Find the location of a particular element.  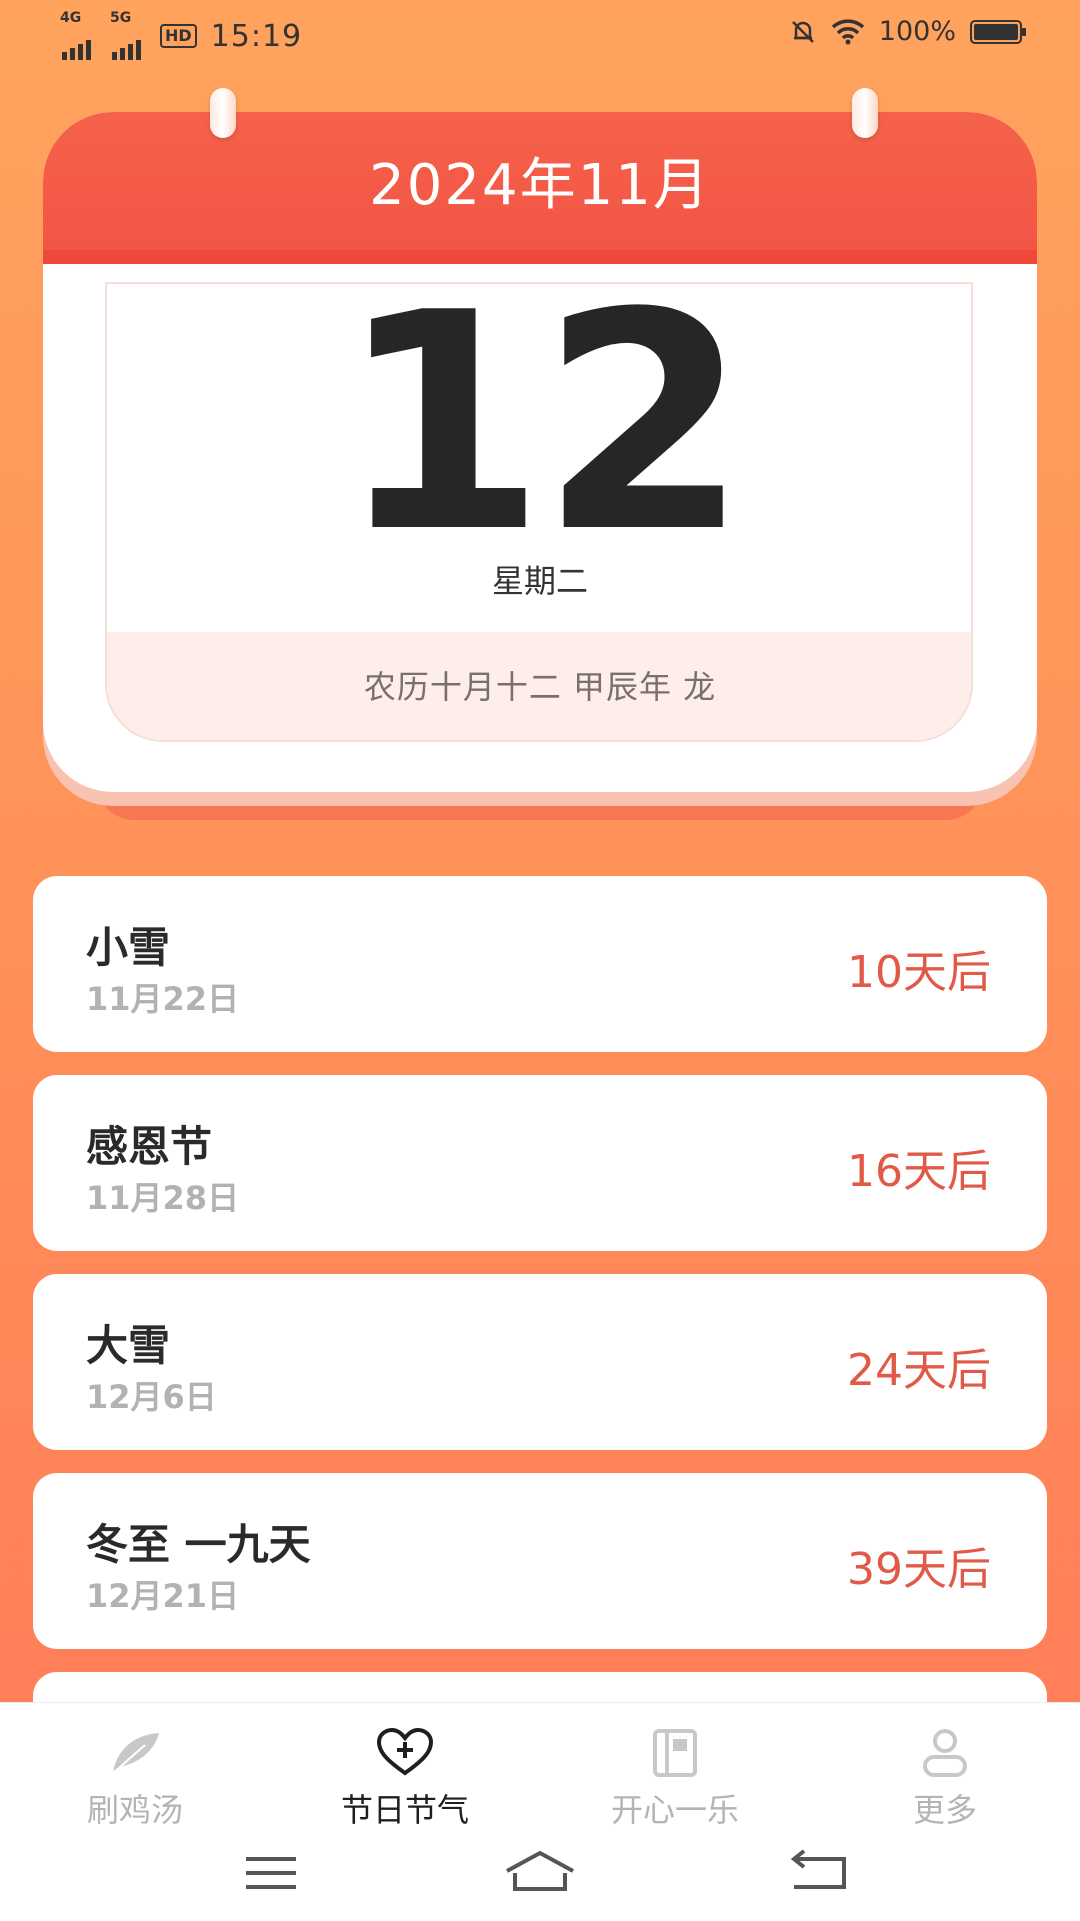

calendar-header: 2024年11月 is located at coordinates (540, 188).